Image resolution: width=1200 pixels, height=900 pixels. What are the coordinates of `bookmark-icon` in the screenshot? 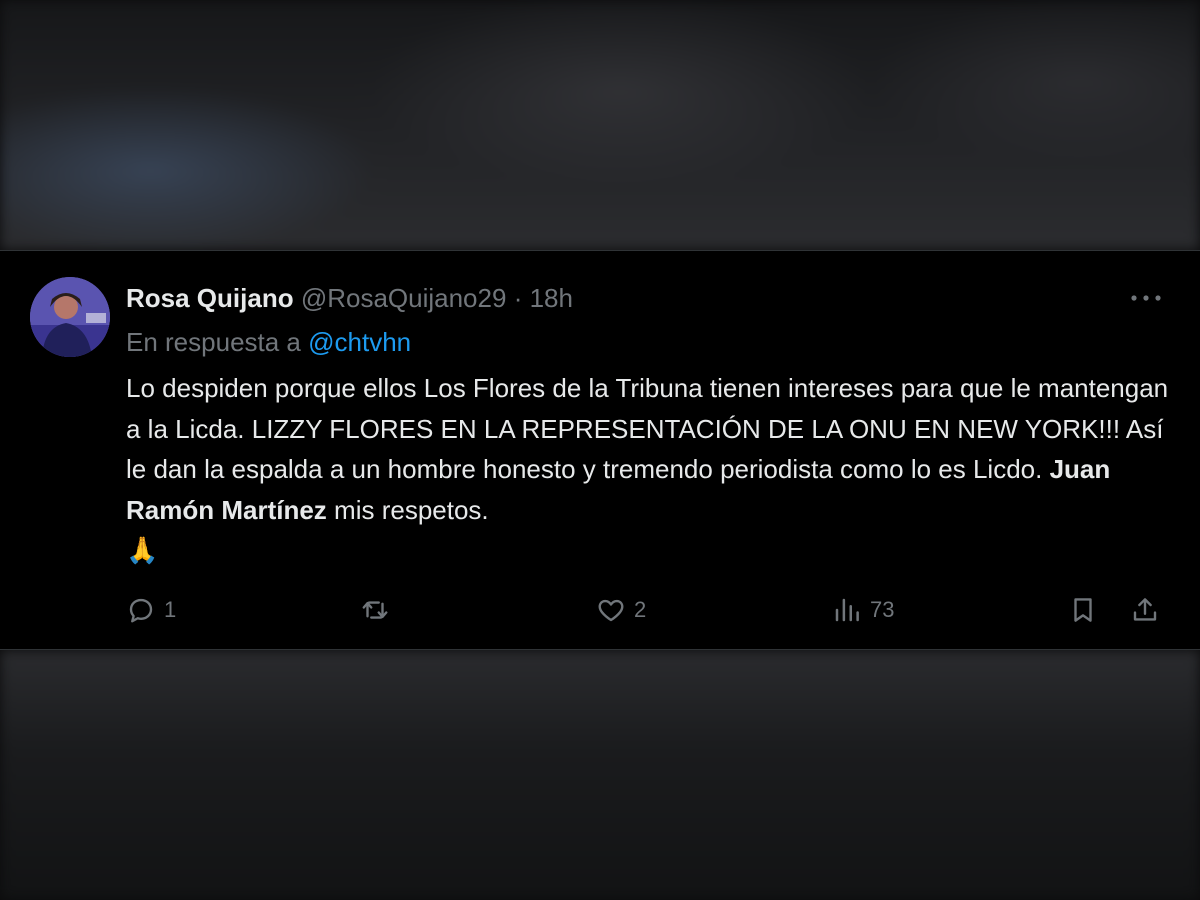 It's located at (1083, 610).